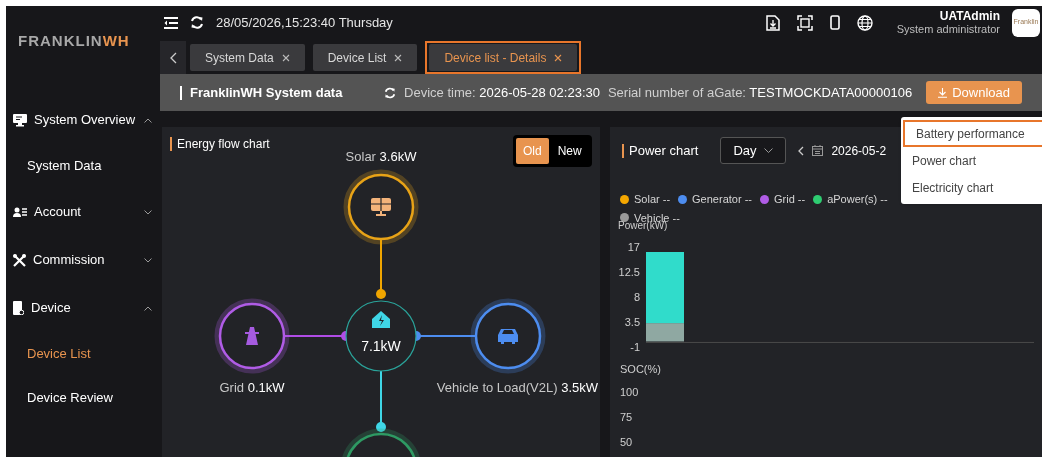  I want to click on monitor-icon, so click(20, 120).